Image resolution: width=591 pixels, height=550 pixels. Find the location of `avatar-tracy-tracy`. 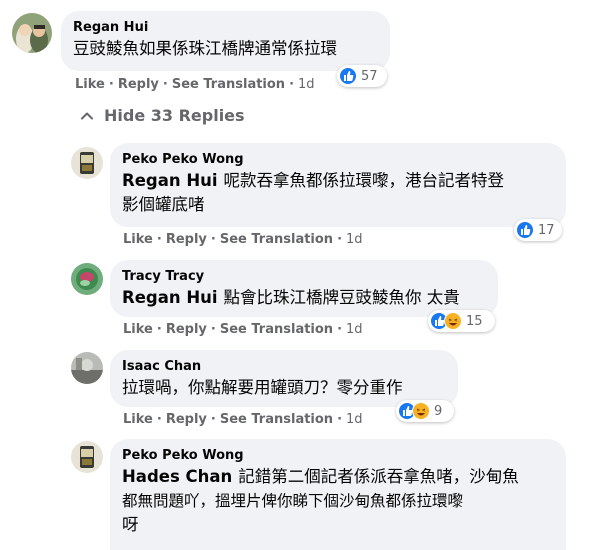

avatar-tracy-tracy is located at coordinates (87, 279).